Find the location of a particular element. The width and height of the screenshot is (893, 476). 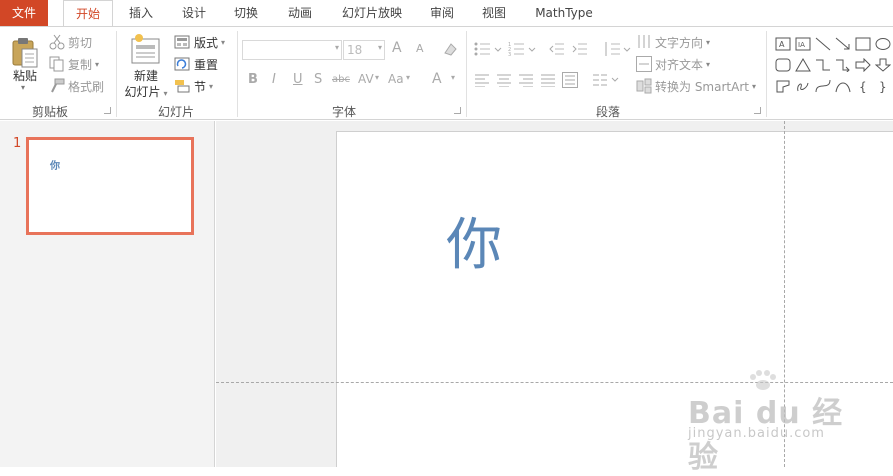

paragraph-launcher-icon is located at coordinates (757, 110).